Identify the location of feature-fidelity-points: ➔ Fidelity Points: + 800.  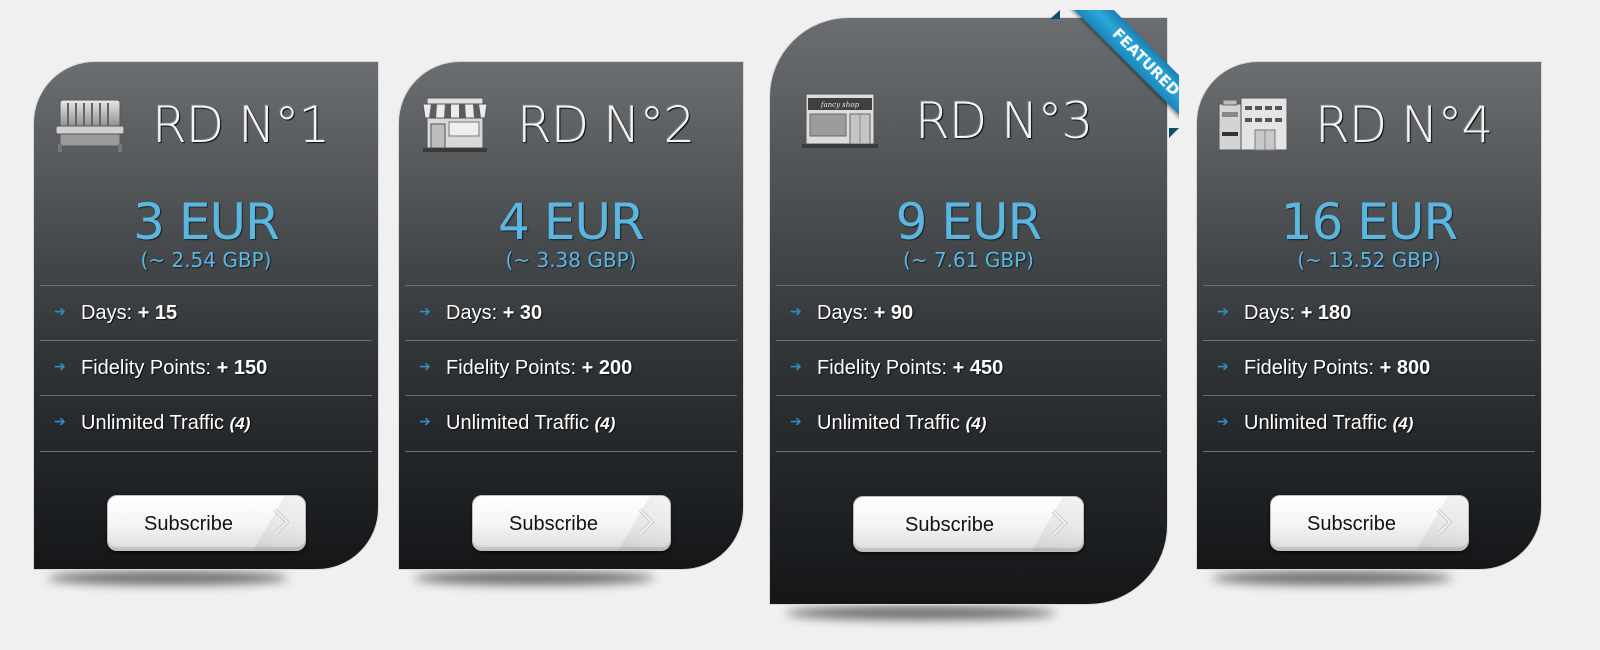
(1369, 367).